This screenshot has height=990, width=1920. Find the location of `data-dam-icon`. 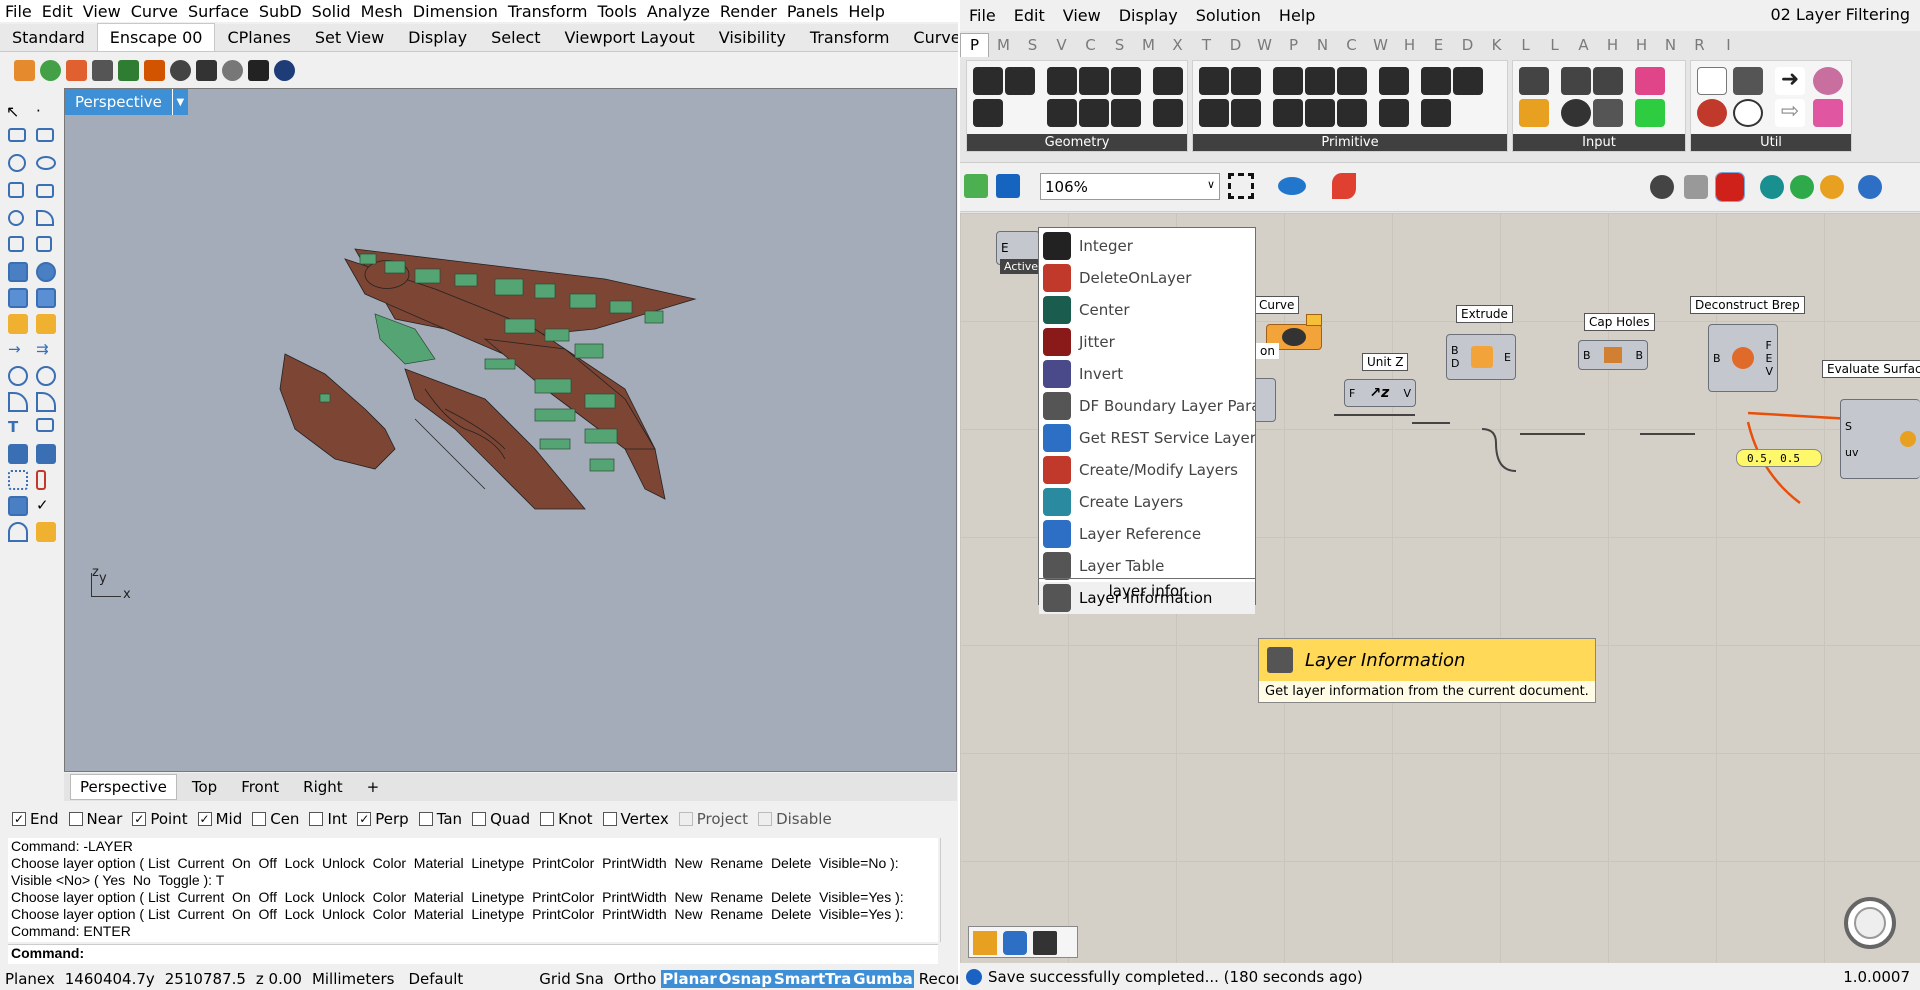

data-dam-icon is located at coordinates (1828, 81).